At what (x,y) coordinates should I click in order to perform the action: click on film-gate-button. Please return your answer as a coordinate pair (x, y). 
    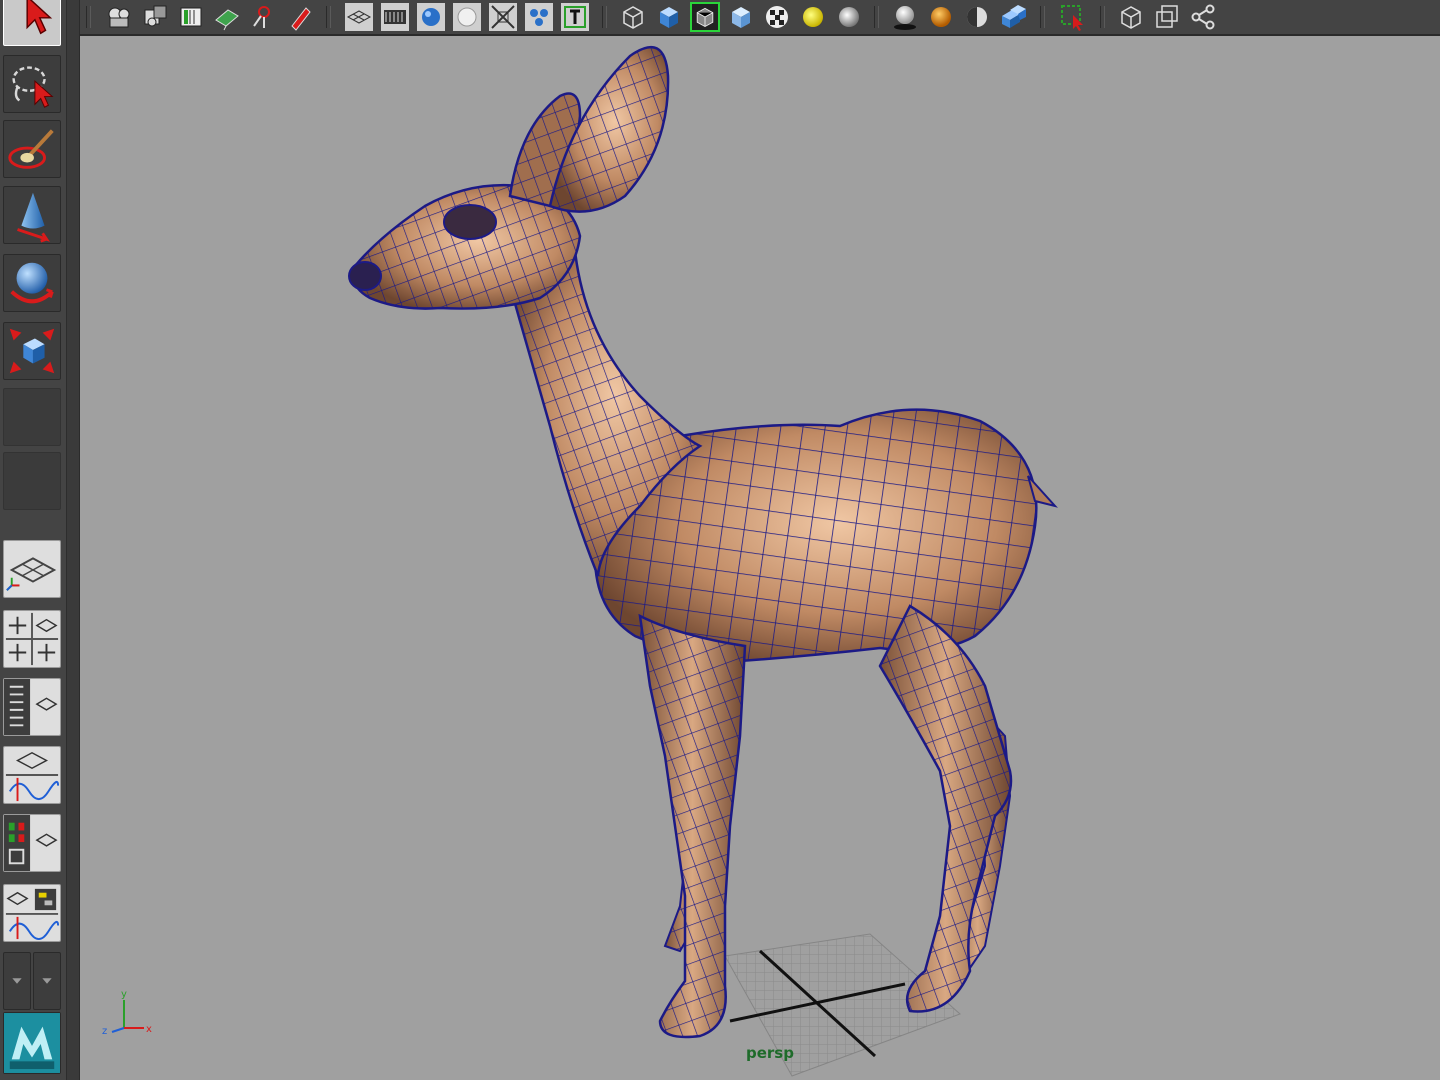
    Looking at the image, I should click on (395, 17).